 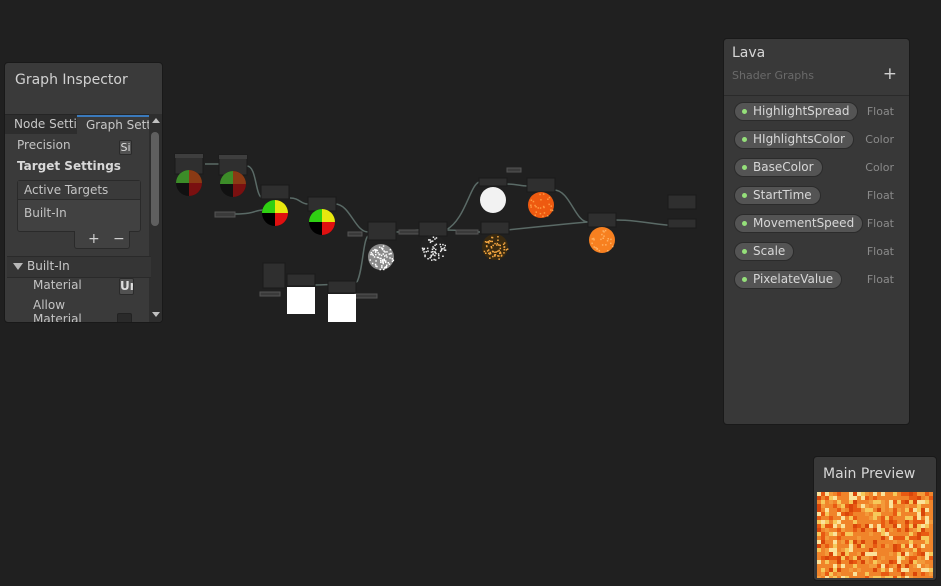 I want to click on inspector-tabs: Node Setti Graph Setti, so click(x=79, y=124).